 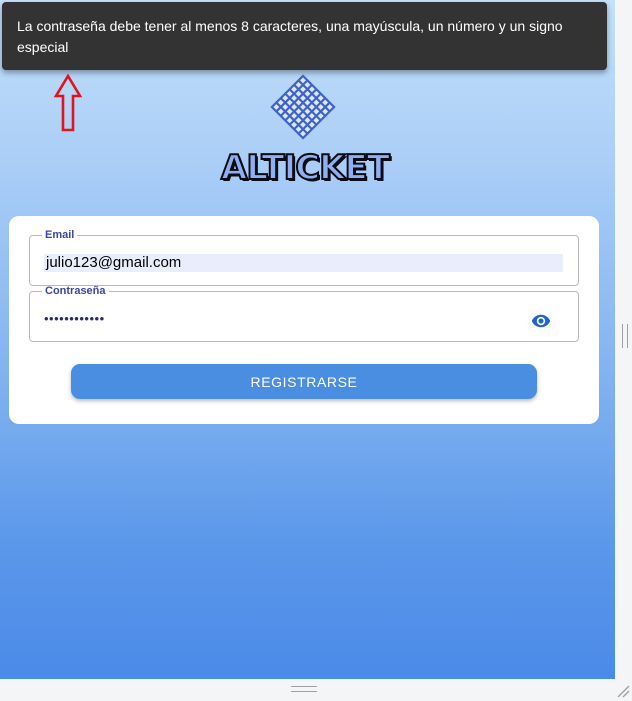 What do you see at coordinates (304, 381) in the screenshot?
I see `register-button: REGISTRARSE` at bounding box center [304, 381].